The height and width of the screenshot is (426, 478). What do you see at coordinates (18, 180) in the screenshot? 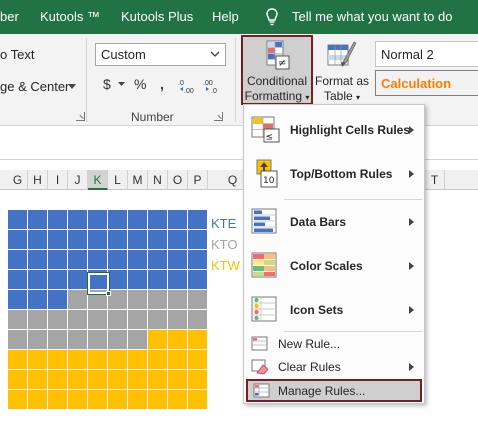
I see `column-header-g: G` at bounding box center [18, 180].